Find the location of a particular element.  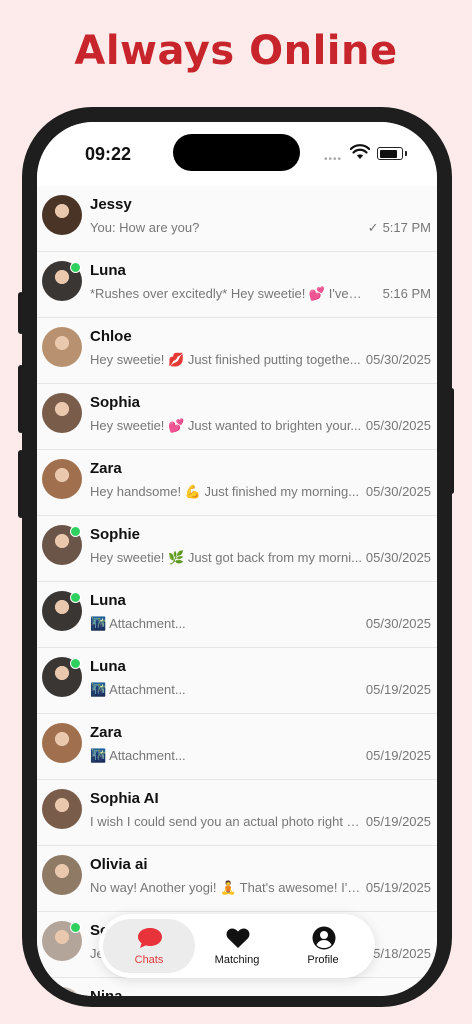

chat-date: ✓ 5:17 PM is located at coordinates (399, 228).